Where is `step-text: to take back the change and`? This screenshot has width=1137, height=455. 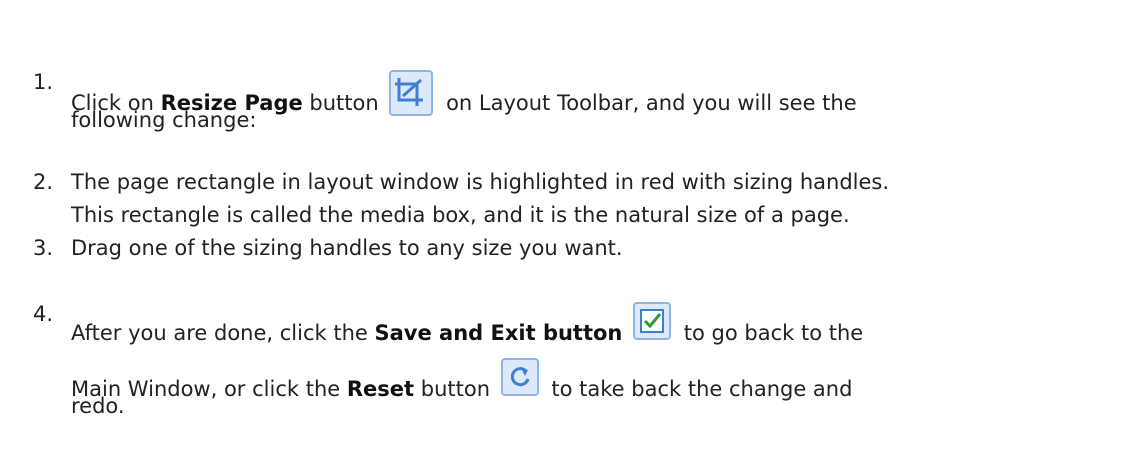
step-text: to take back the change and is located at coordinates (702, 389).